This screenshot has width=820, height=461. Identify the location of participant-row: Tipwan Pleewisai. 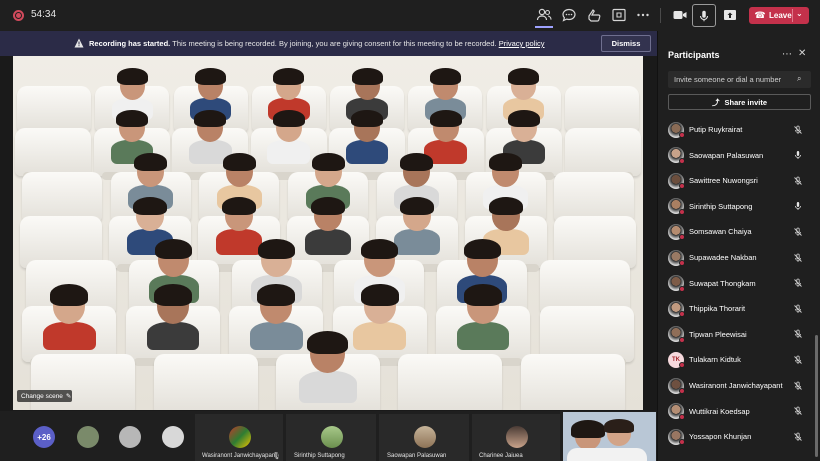
(739, 334).